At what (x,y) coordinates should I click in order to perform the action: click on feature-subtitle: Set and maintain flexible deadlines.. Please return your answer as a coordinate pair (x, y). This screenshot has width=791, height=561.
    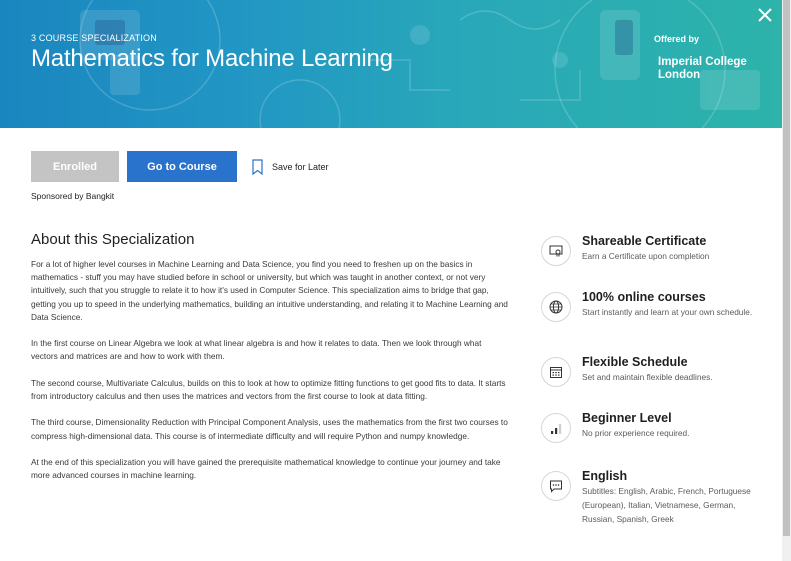
    Looking at the image, I should click on (647, 377).